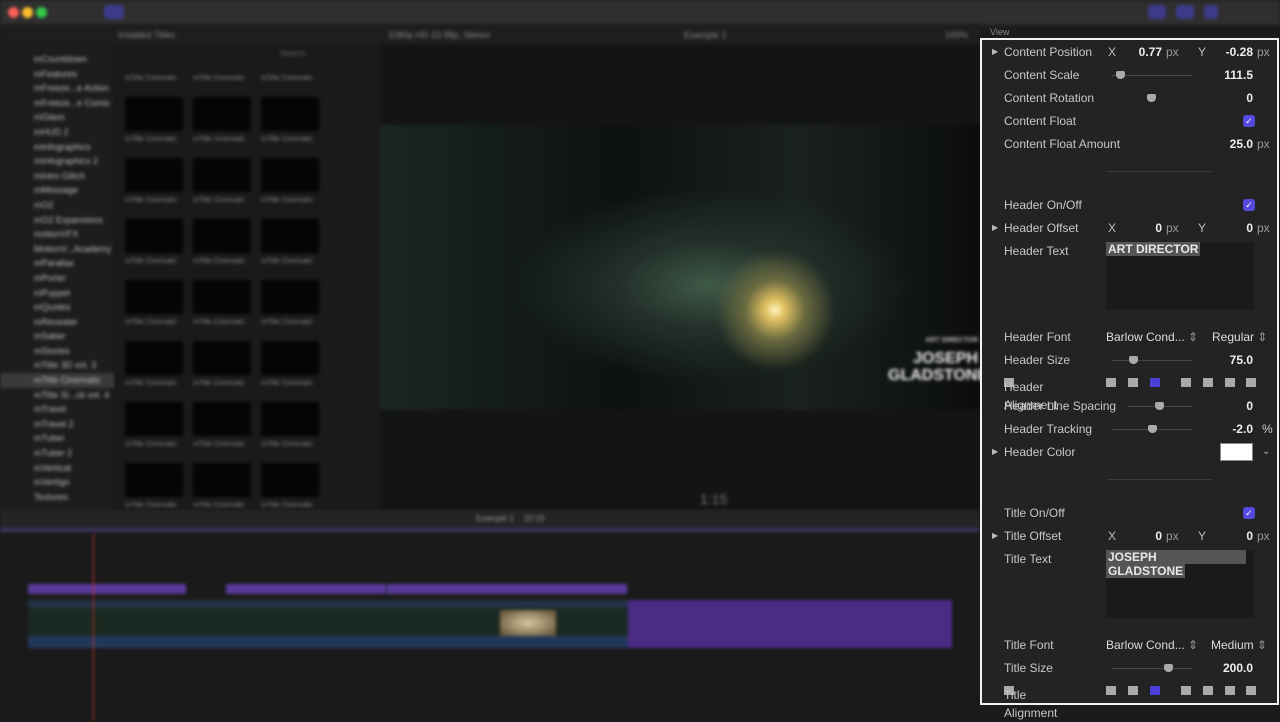 This screenshot has height=722, width=1280. I want to click on sidebar-item: mInfographics 2, so click(57, 161).